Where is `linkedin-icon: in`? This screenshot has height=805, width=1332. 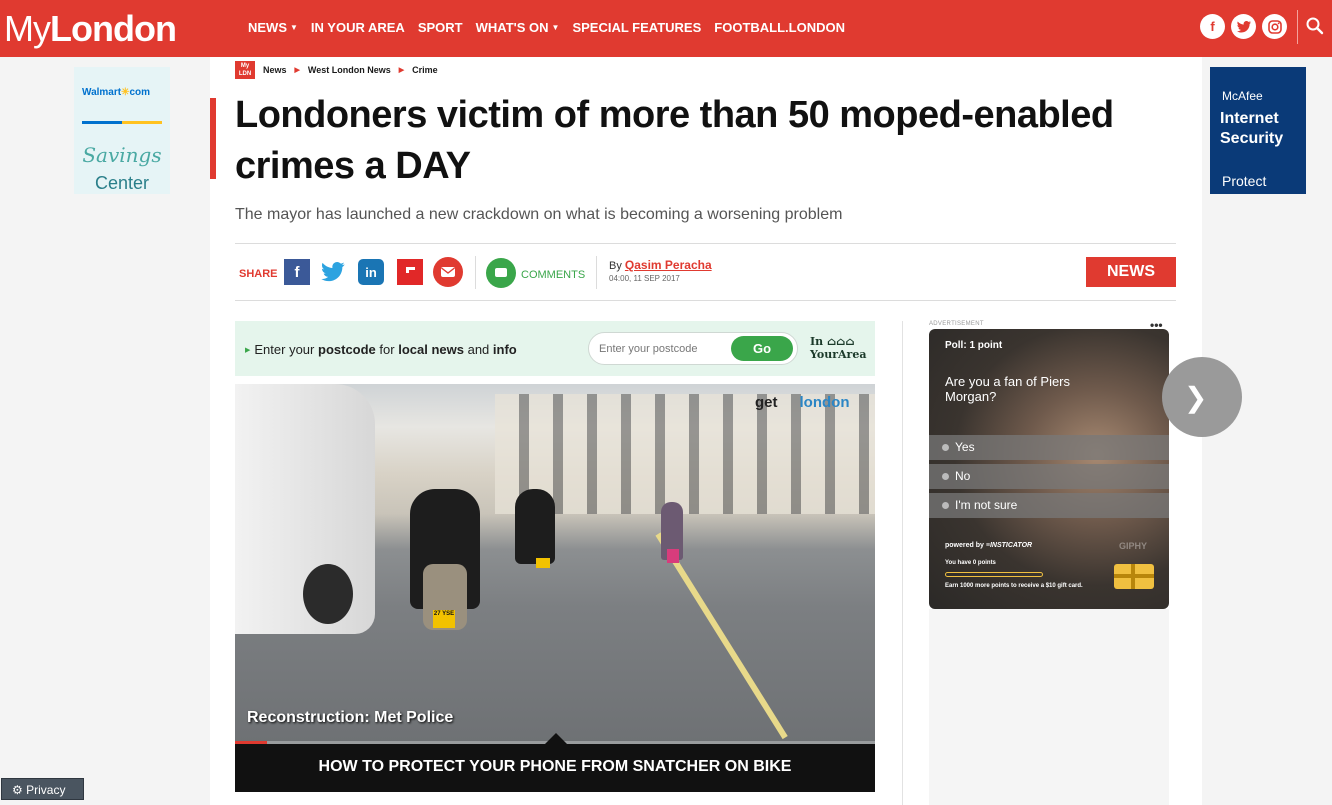
linkedin-icon: in is located at coordinates (371, 272).